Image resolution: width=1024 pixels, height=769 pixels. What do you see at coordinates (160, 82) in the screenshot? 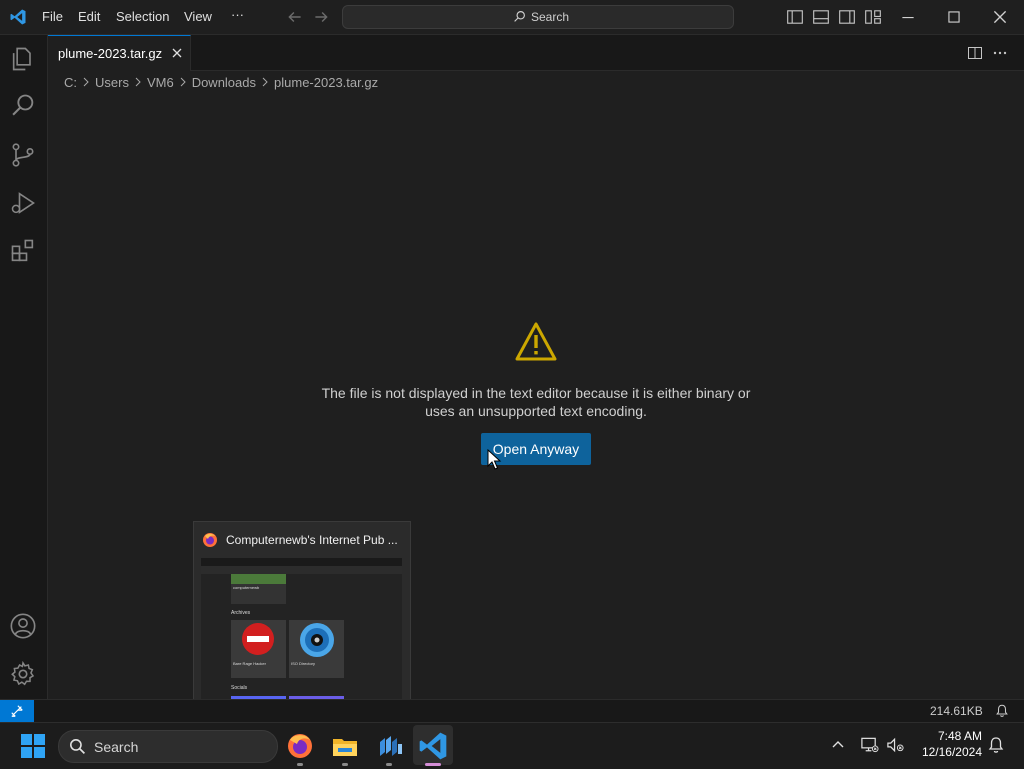
I see `breadcrumb-item-user: VM6` at bounding box center [160, 82].